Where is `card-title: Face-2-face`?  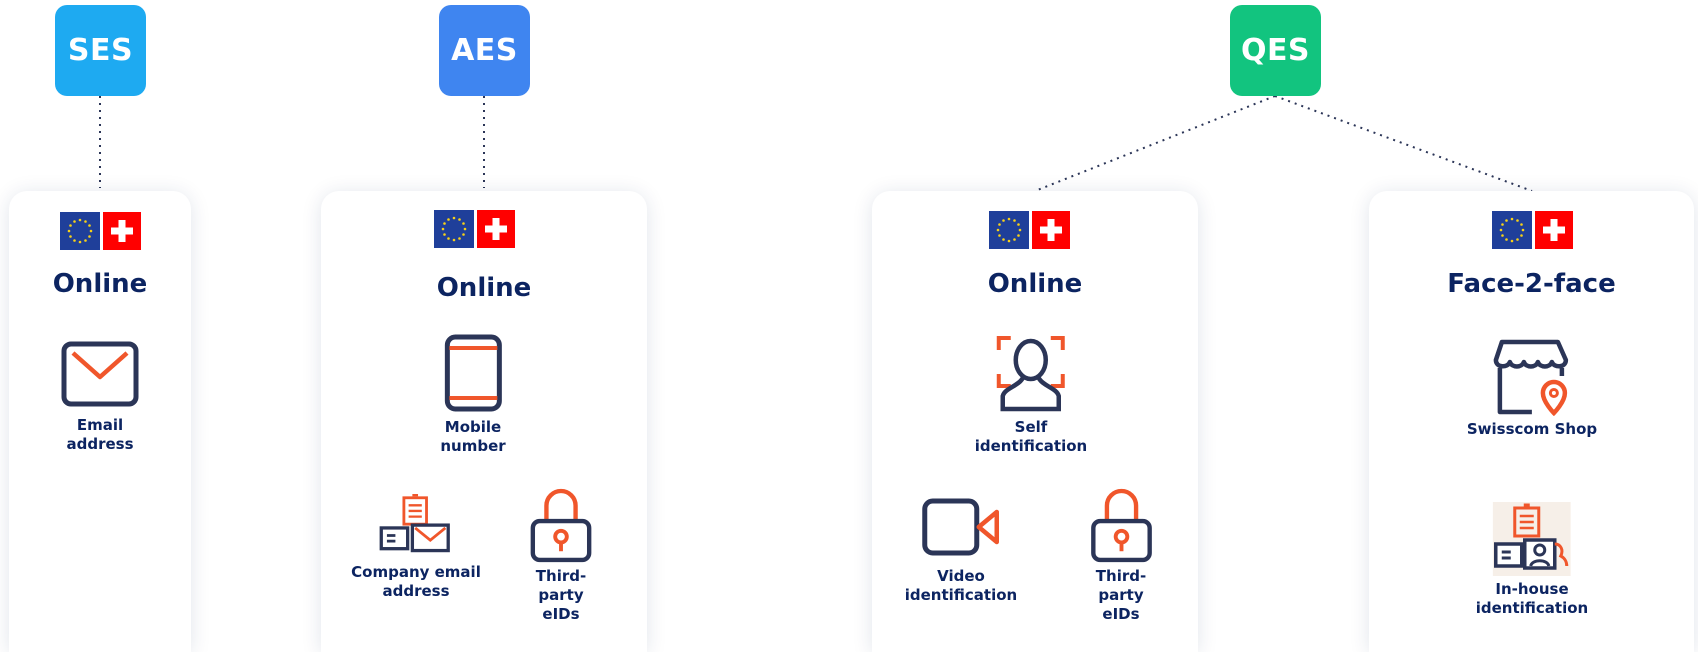
card-title: Face-2-face is located at coordinates (1531, 284).